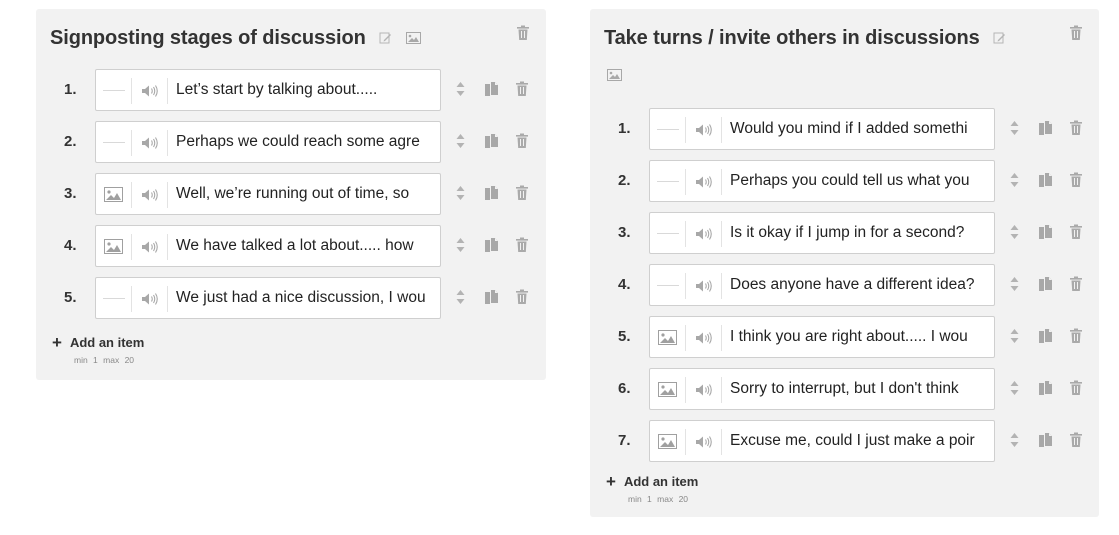  Describe the element at coordinates (860, 389) in the screenshot. I see `item-text: Sorry to interrupt, but I don't think` at that location.